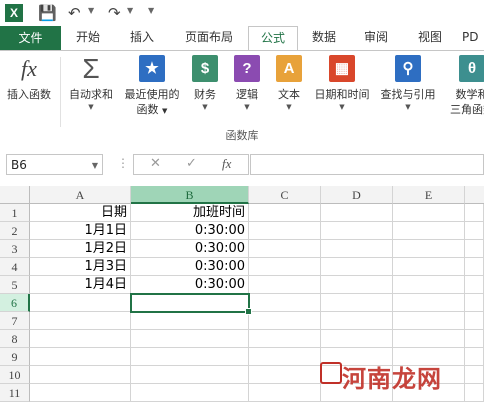  Describe the element at coordinates (357, 321) in the screenshot. I see `cell-d7` at that location.